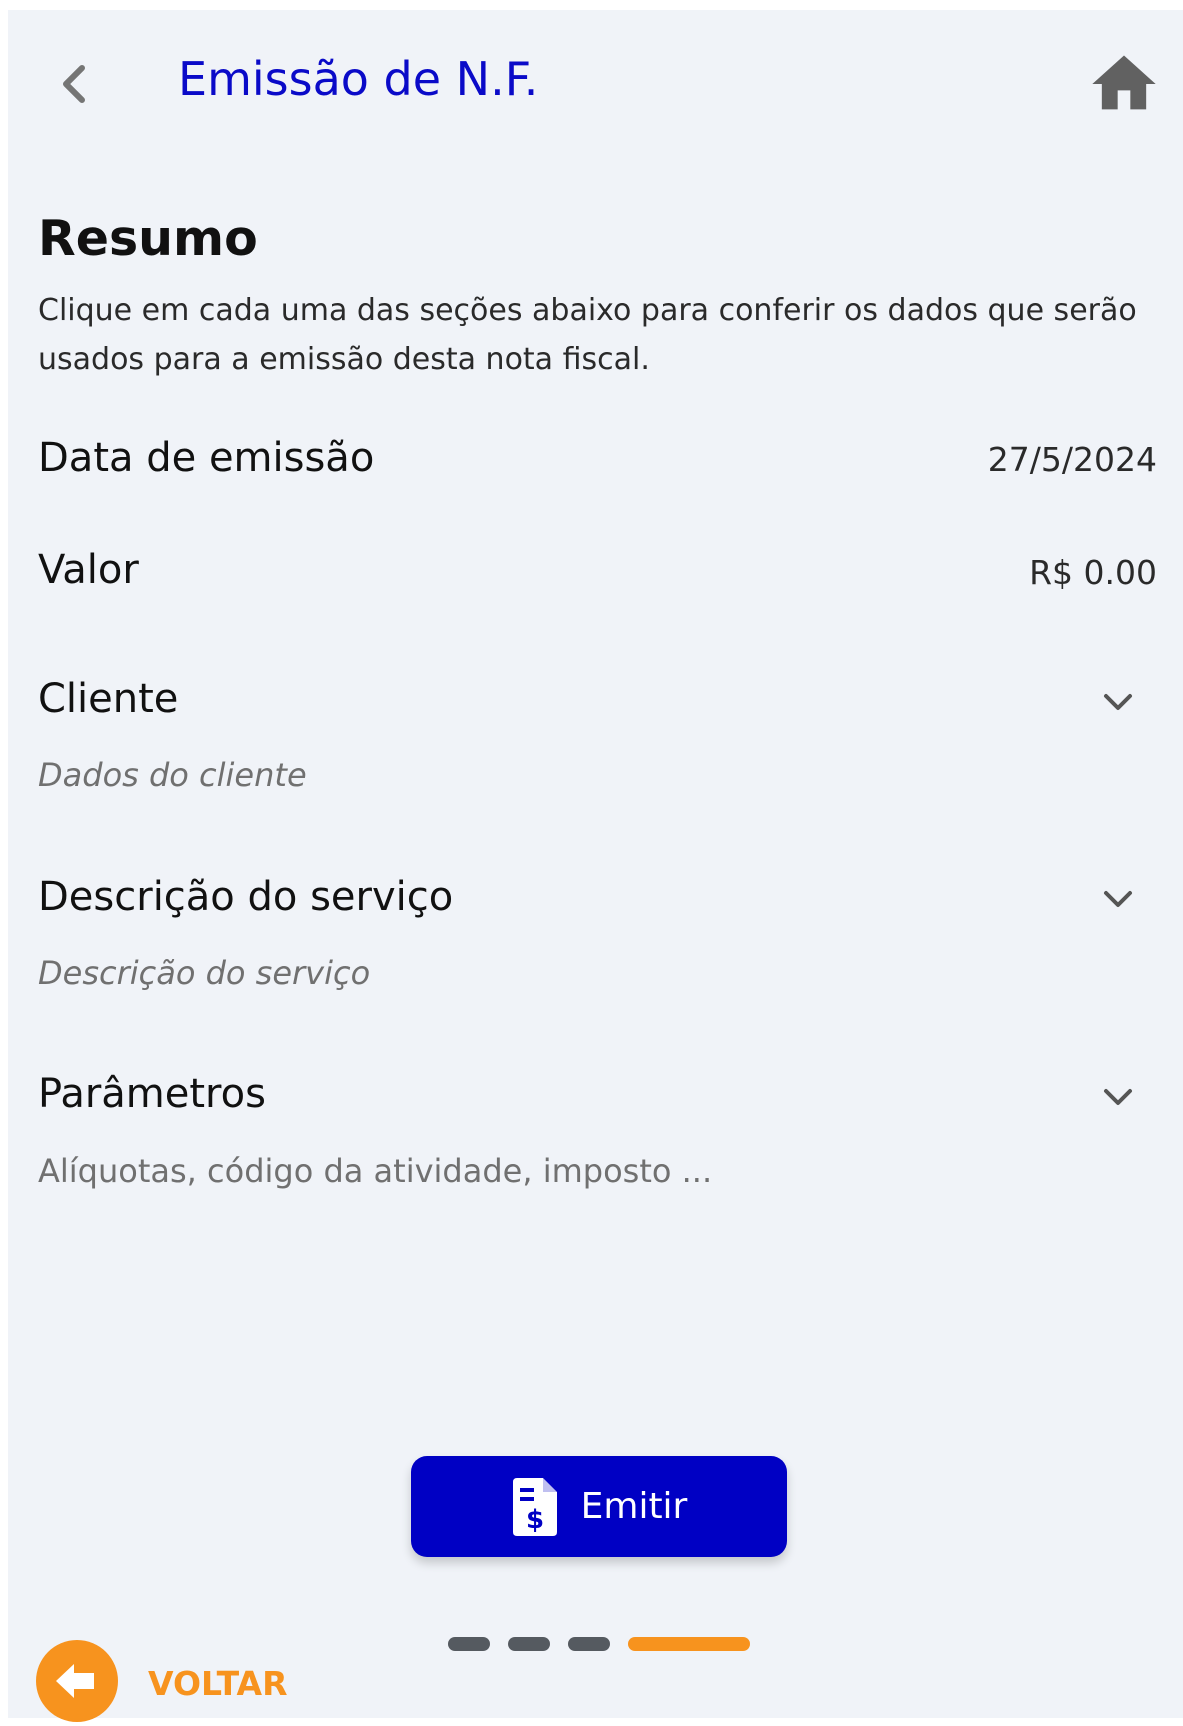  Describe the element at coordinates (358, 79) in the screenshot. I see `page-title: Emissão de N.F.` at that location.